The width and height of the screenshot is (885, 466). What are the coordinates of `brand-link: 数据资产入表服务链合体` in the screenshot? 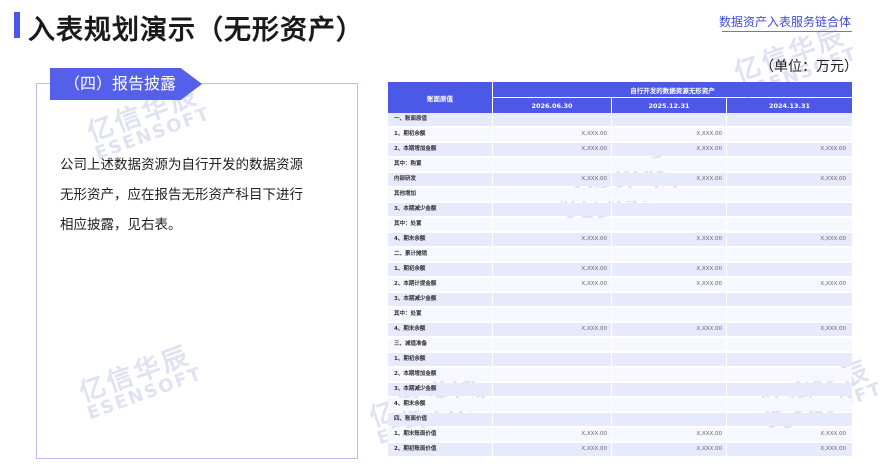 It's located at (785, 21).